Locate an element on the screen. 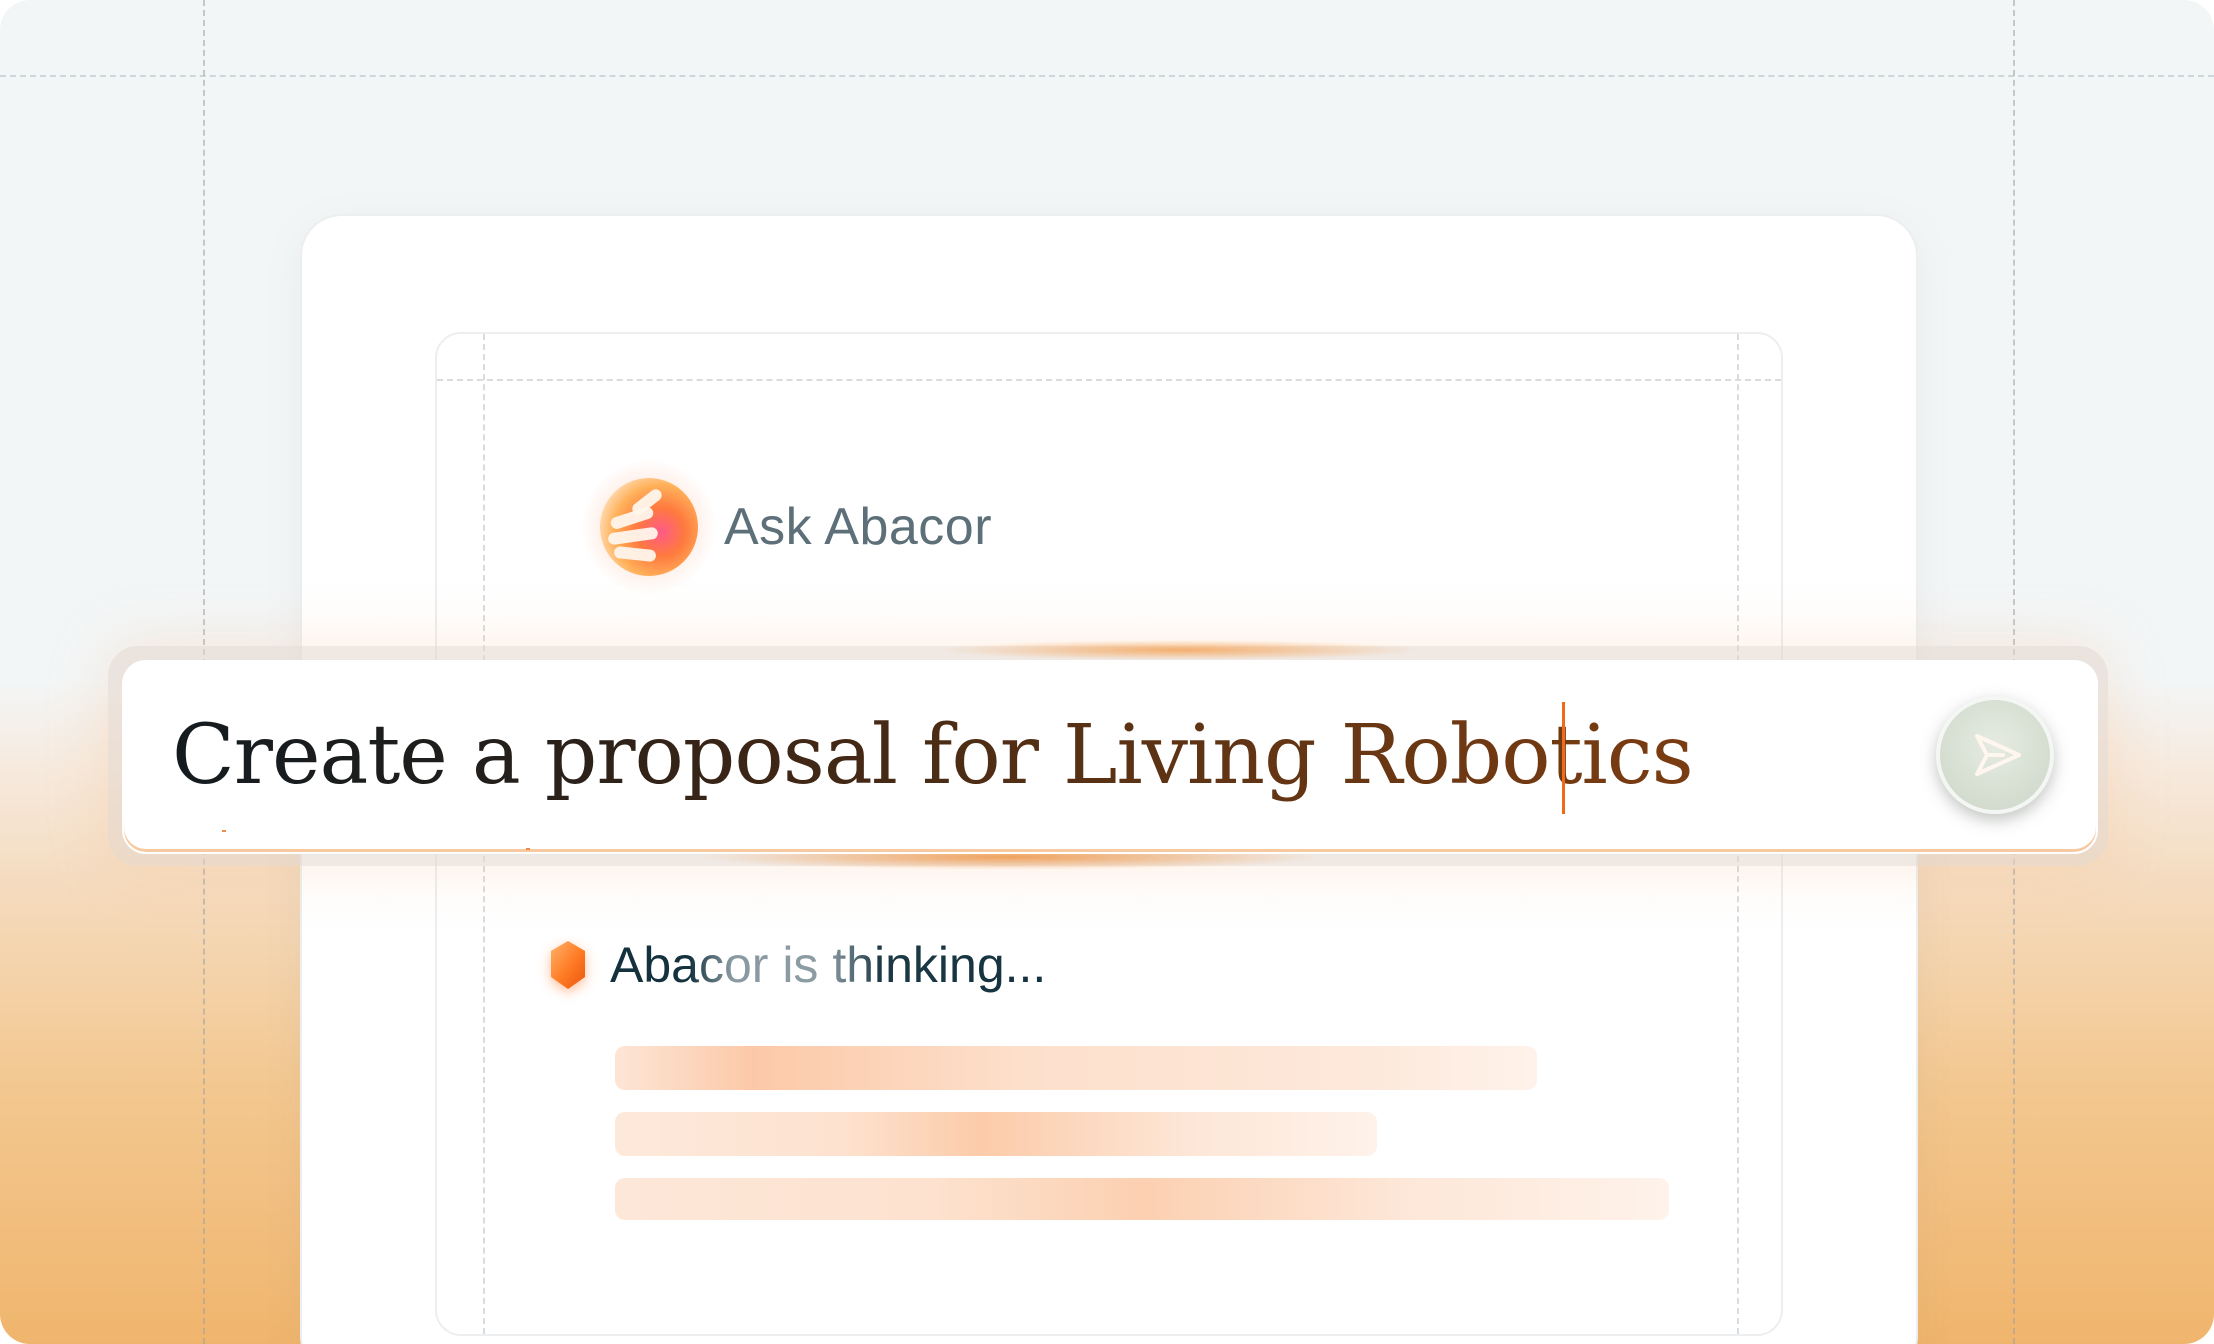 The height and width of the screenshot is (1344, 2214). prompt-input: Create a proposal for Living Robotics is located at coordinates (1110, 757).